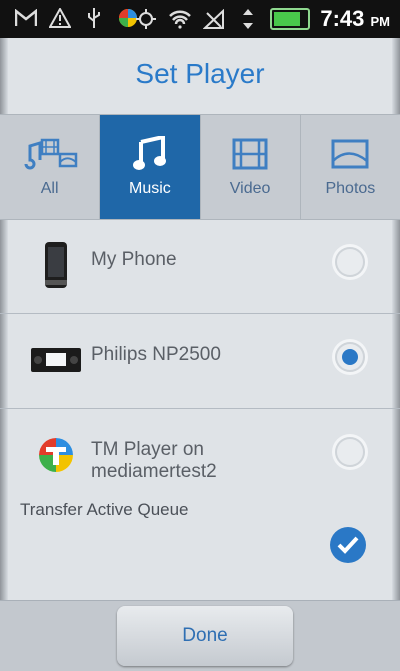 The height and width of the screenshot is (671, 400). Describe the element at coordinates (205, 636) in the screenshot. I see `done-button: Done` at that location.